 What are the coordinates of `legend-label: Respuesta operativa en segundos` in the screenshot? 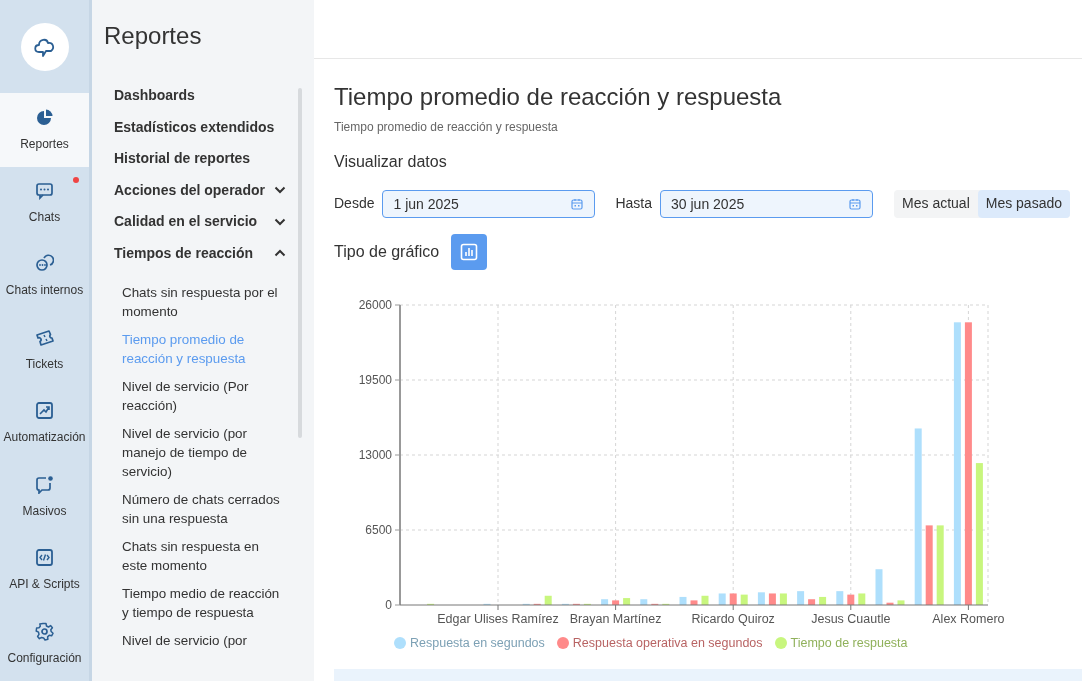 It's located at (667, 643).